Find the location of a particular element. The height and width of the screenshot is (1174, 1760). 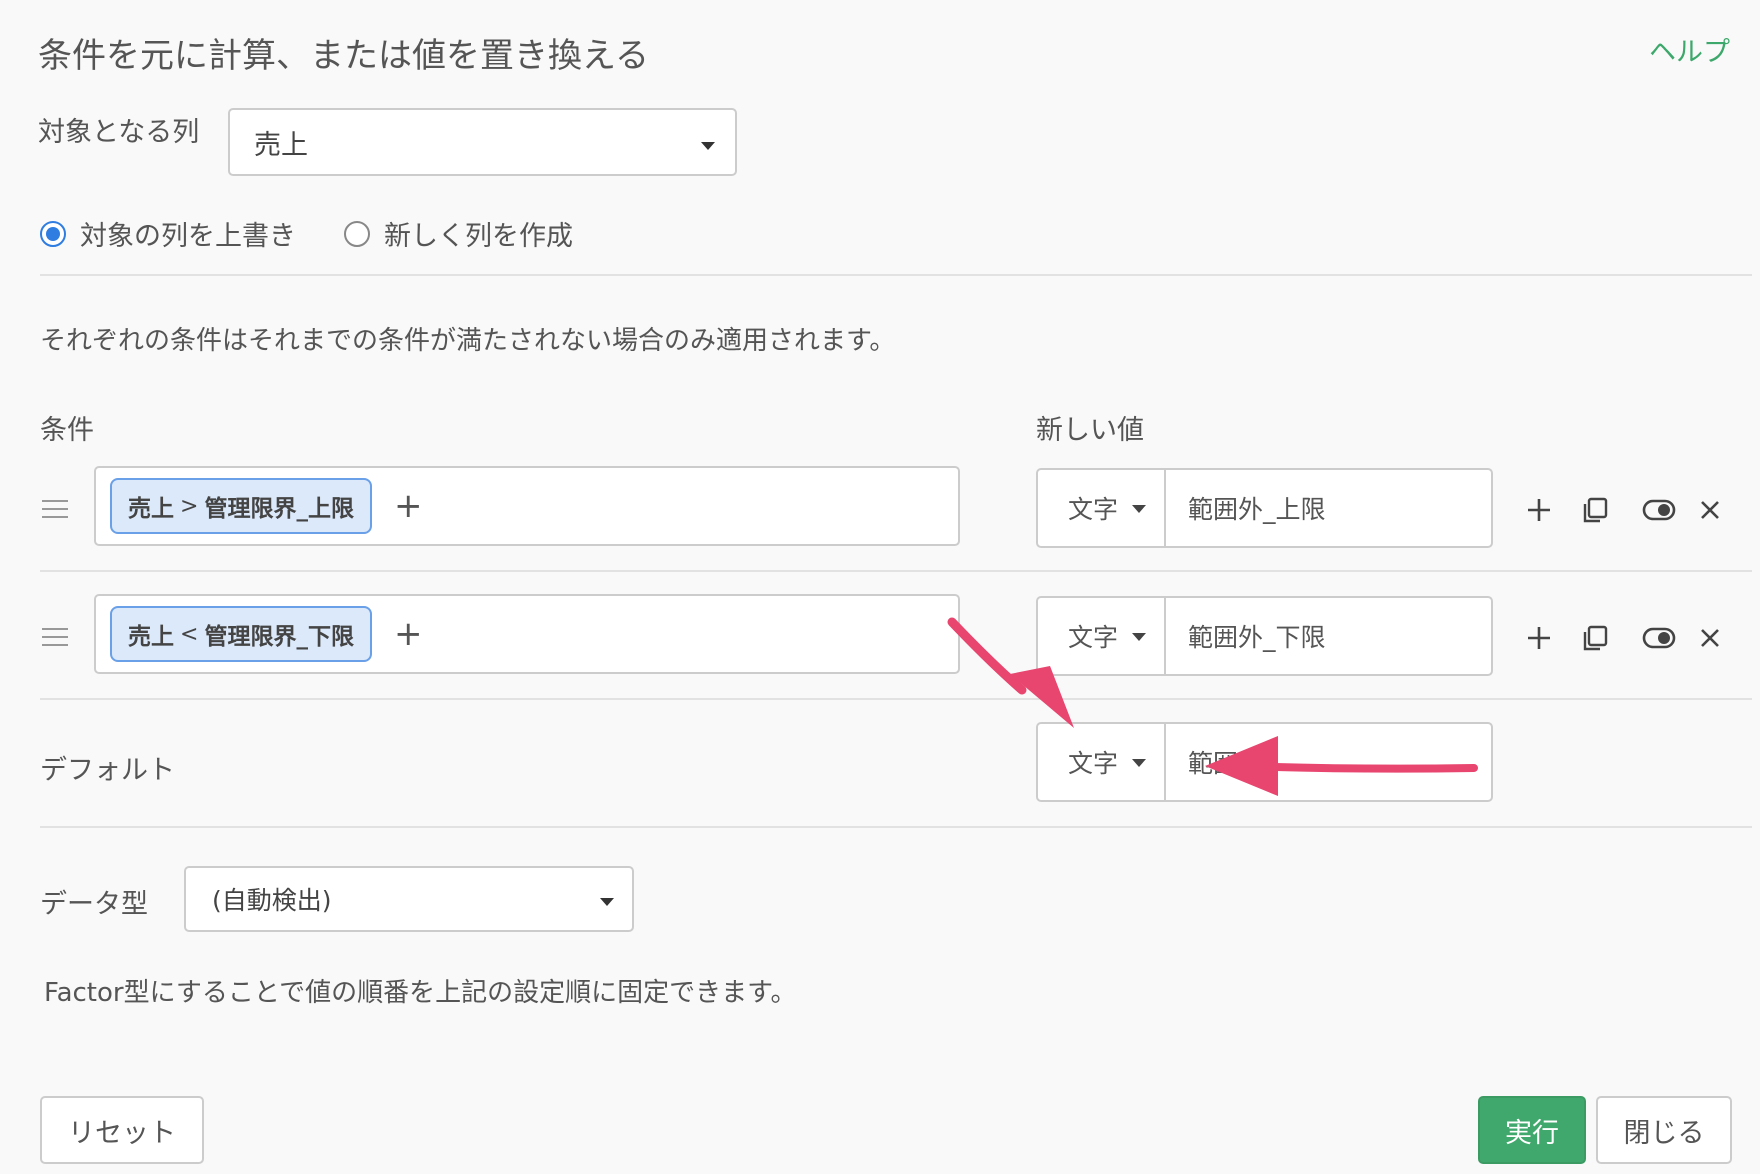

target-column-label: 対象となる列 is located at coordinates (119, 132).